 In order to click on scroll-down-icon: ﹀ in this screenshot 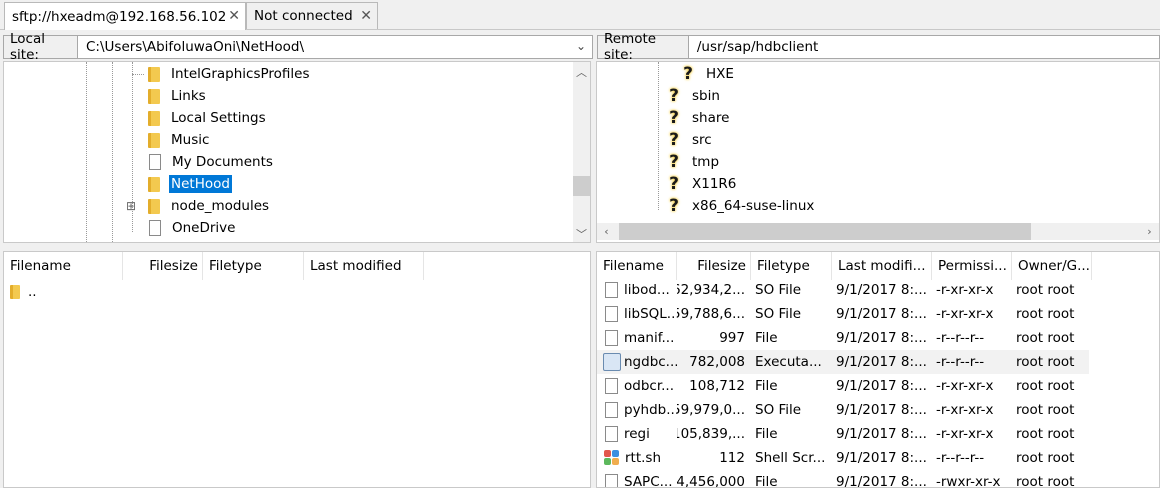, I will do `click(581, 233)`.